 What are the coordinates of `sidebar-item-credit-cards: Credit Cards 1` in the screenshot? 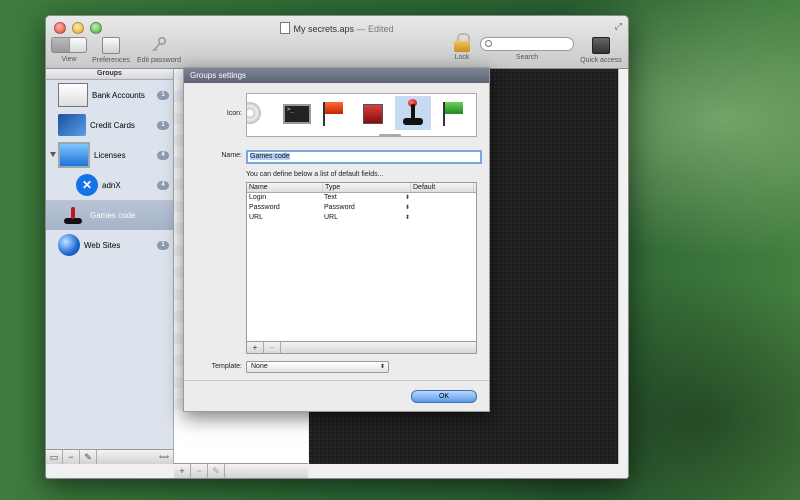 It's located at (109, 125).